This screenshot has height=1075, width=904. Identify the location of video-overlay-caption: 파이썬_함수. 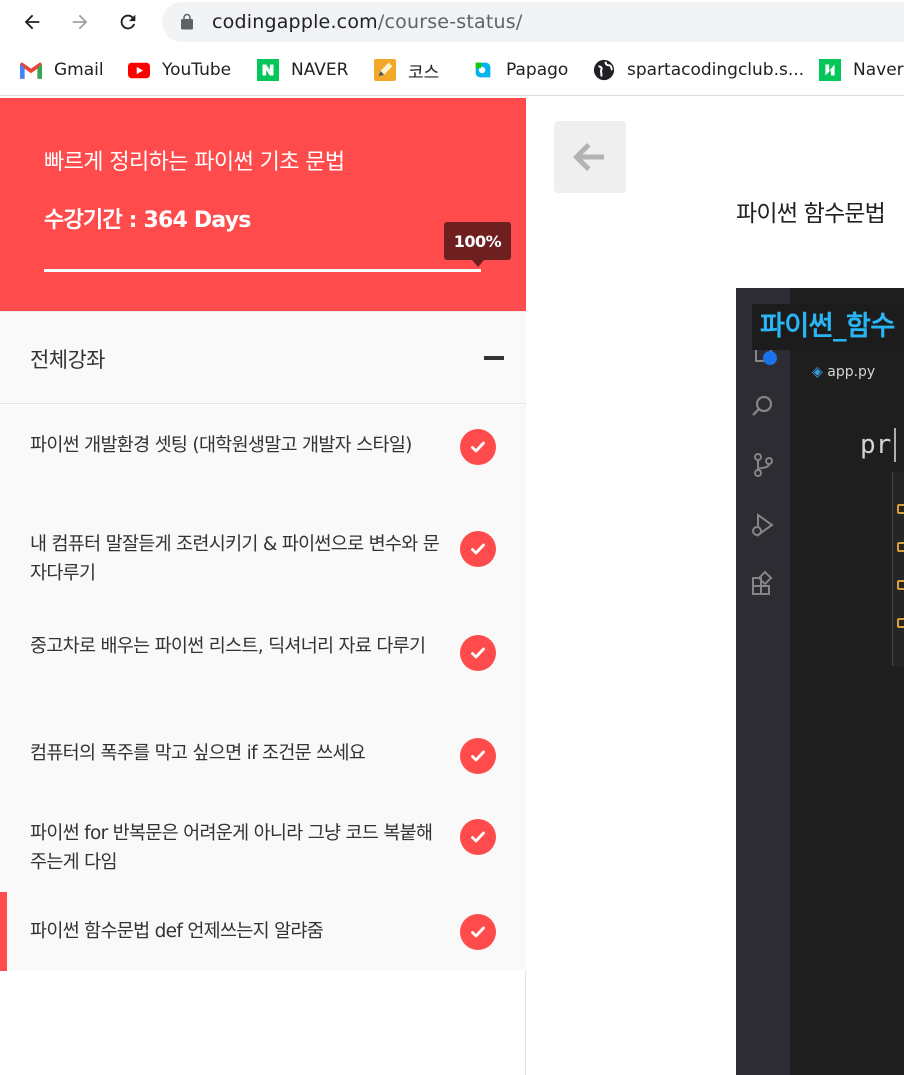
(827, 327).